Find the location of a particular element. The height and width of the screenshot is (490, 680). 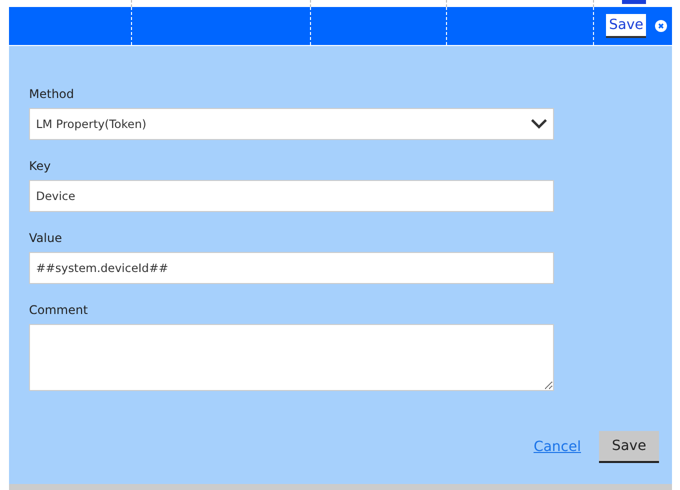

header-save-button: Save is located at coordinates (626, 26).